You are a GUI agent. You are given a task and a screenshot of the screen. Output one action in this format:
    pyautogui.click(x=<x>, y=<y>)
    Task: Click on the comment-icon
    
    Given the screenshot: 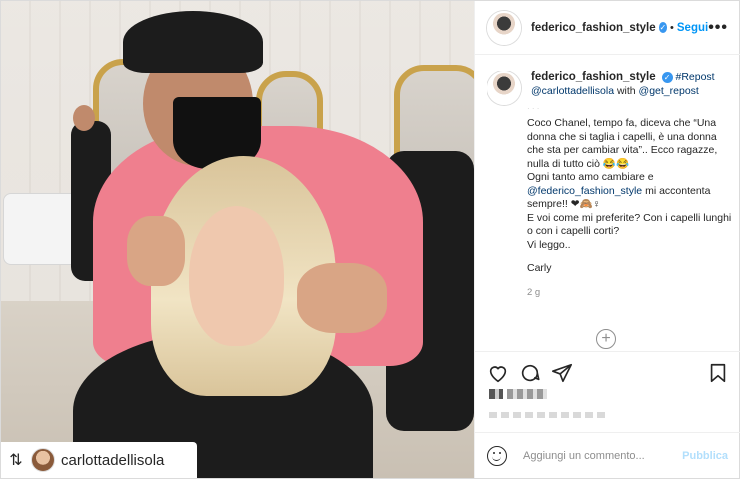 What is the action you would take?
    pyautogui.click(x=530, y=373)
    